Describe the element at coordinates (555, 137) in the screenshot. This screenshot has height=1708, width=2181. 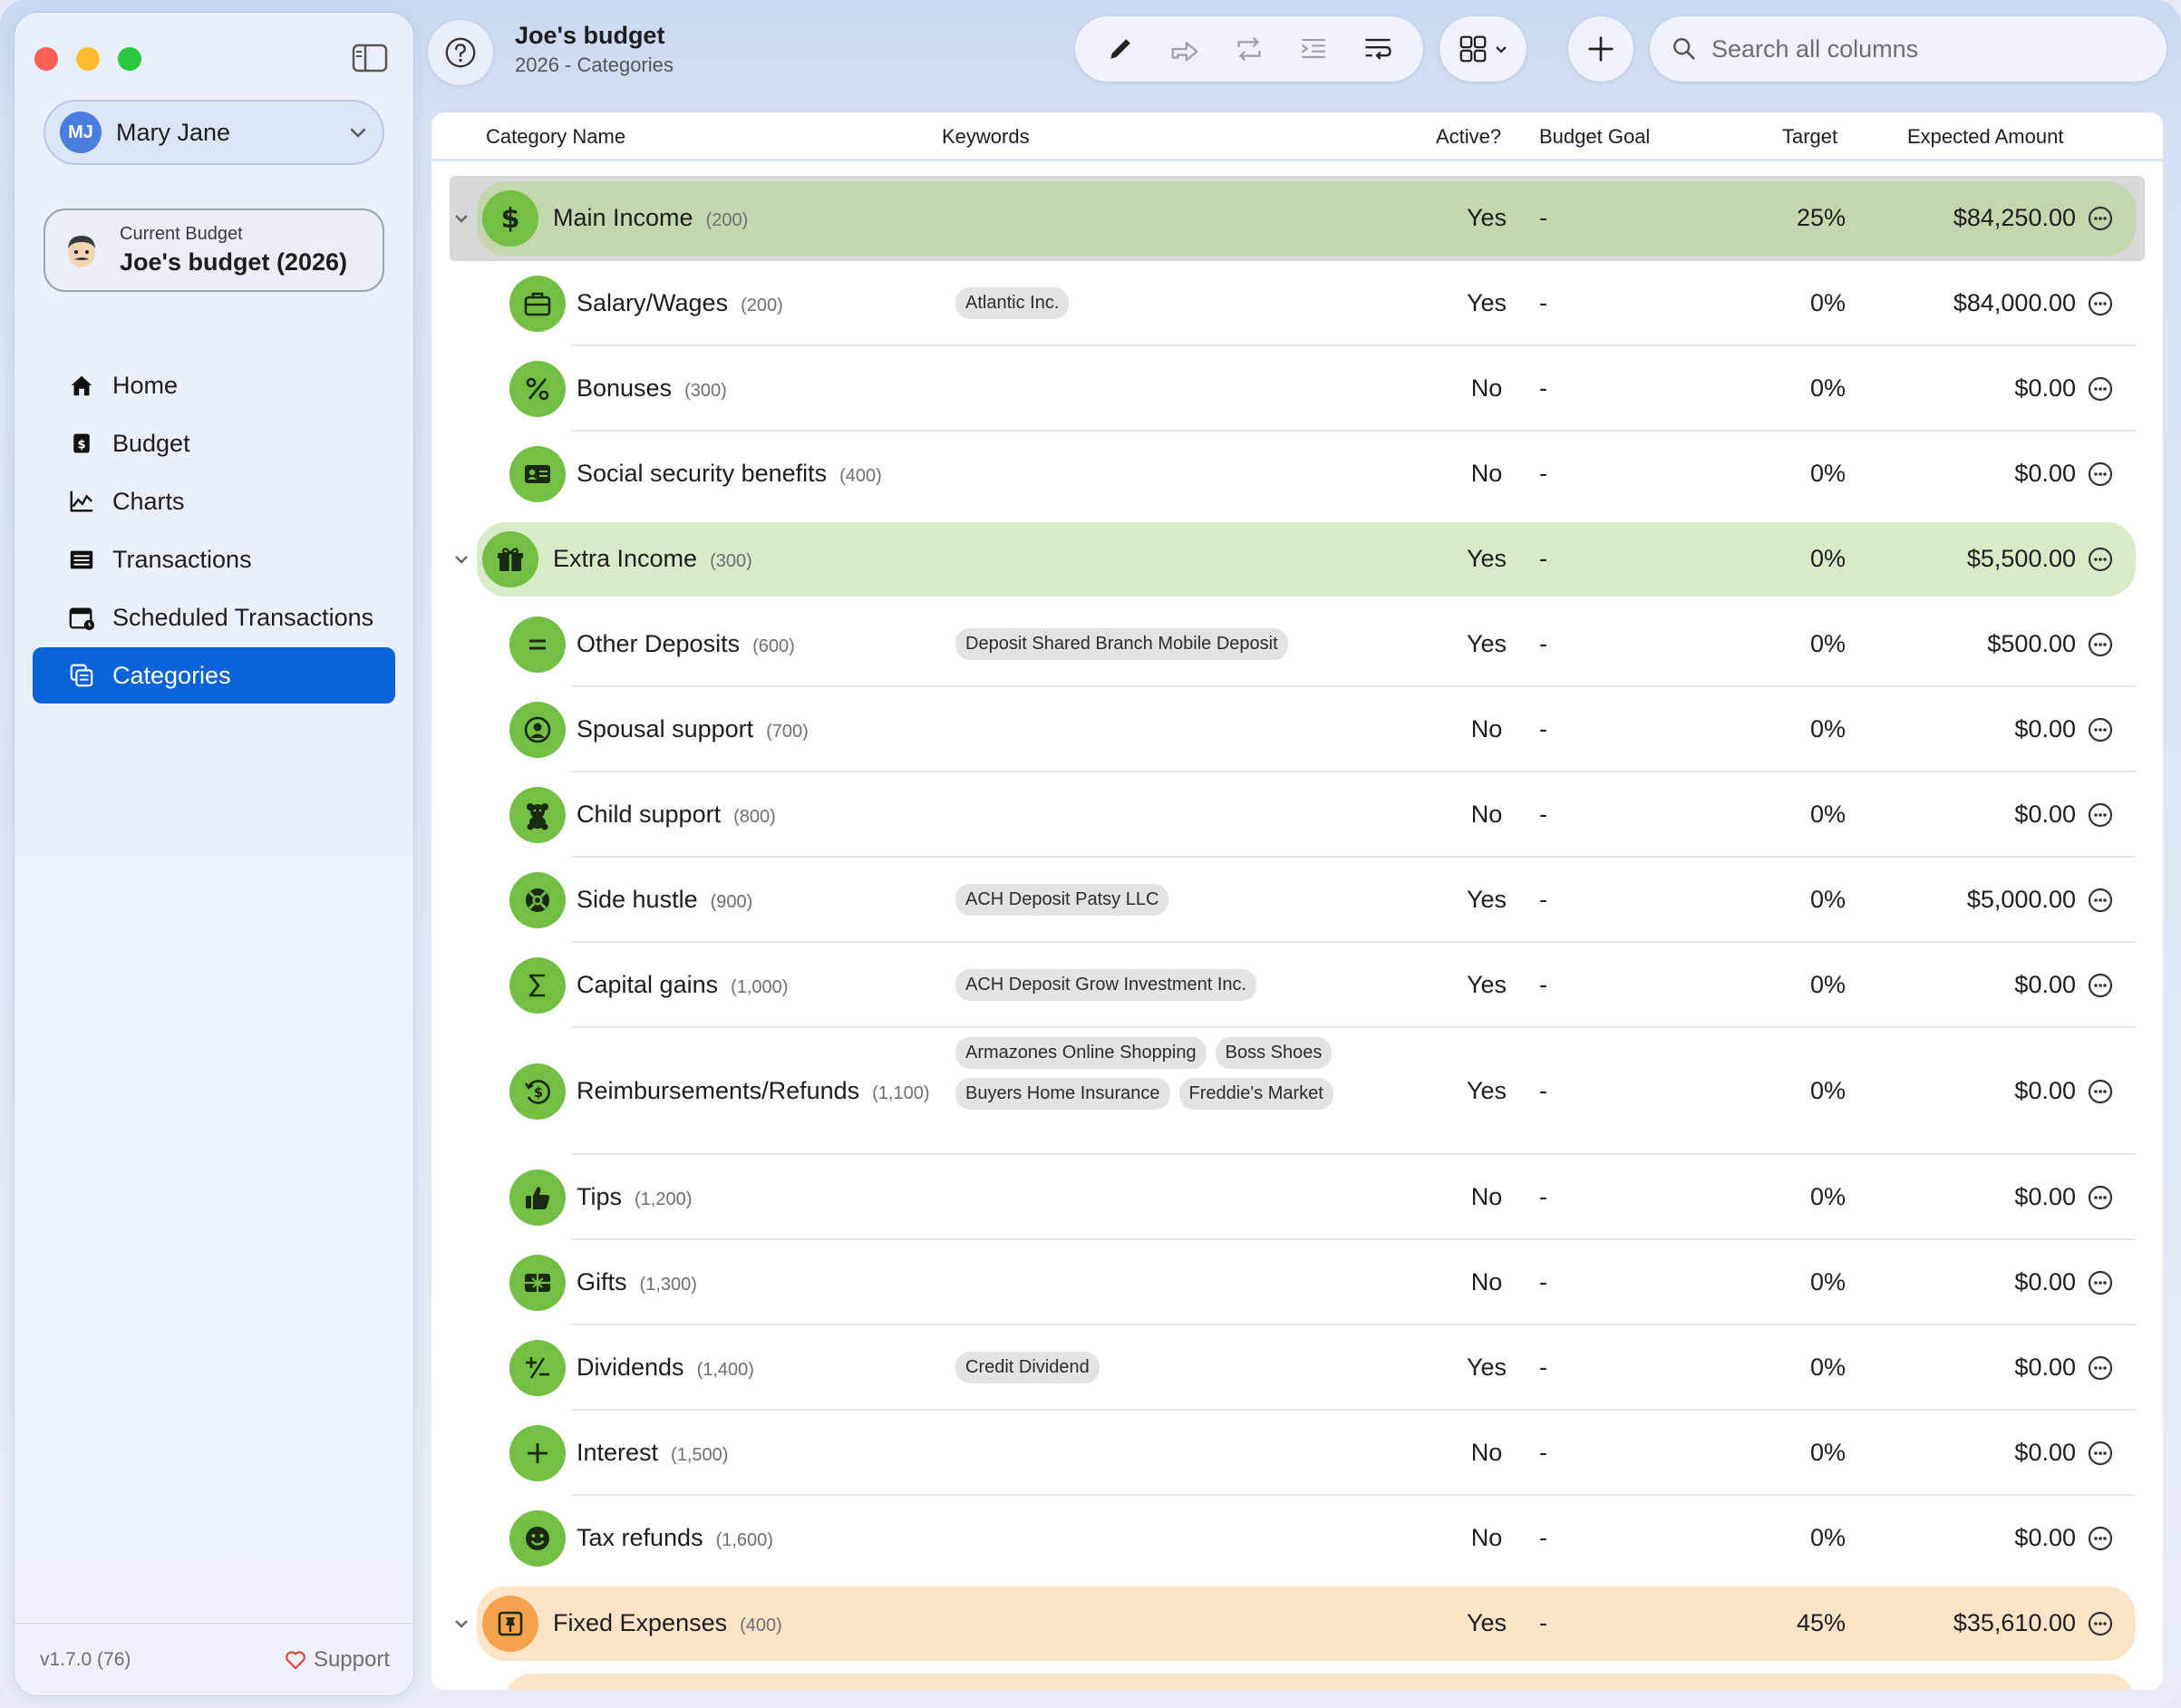
I see `column-header-category-name: Category Name` at that location.